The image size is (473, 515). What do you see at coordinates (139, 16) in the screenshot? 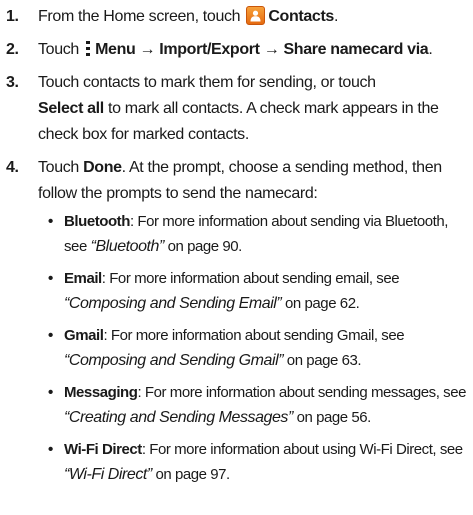
I see `step-pre: From the Home screen, touch` at bounding box center [139, 16].